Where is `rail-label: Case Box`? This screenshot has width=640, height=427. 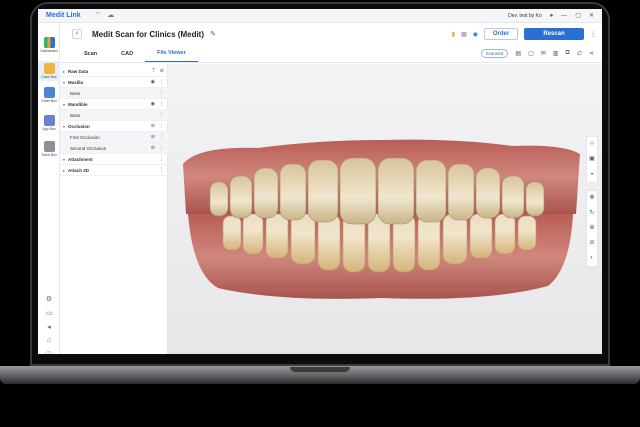
rail-label: Case Box is located at coordinates (49, 77).